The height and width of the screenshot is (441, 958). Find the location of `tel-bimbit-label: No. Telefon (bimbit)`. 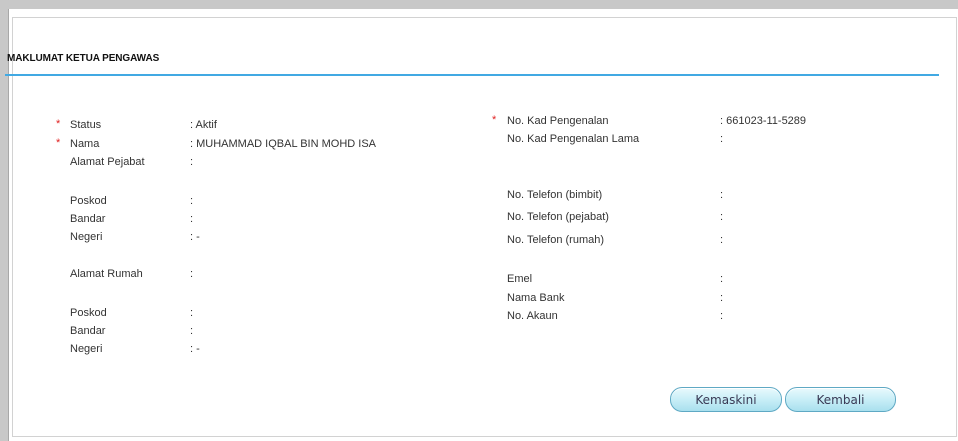

tel-bimbit-label: No. Telefon (bimbit) is located at coordinates (555, 195).